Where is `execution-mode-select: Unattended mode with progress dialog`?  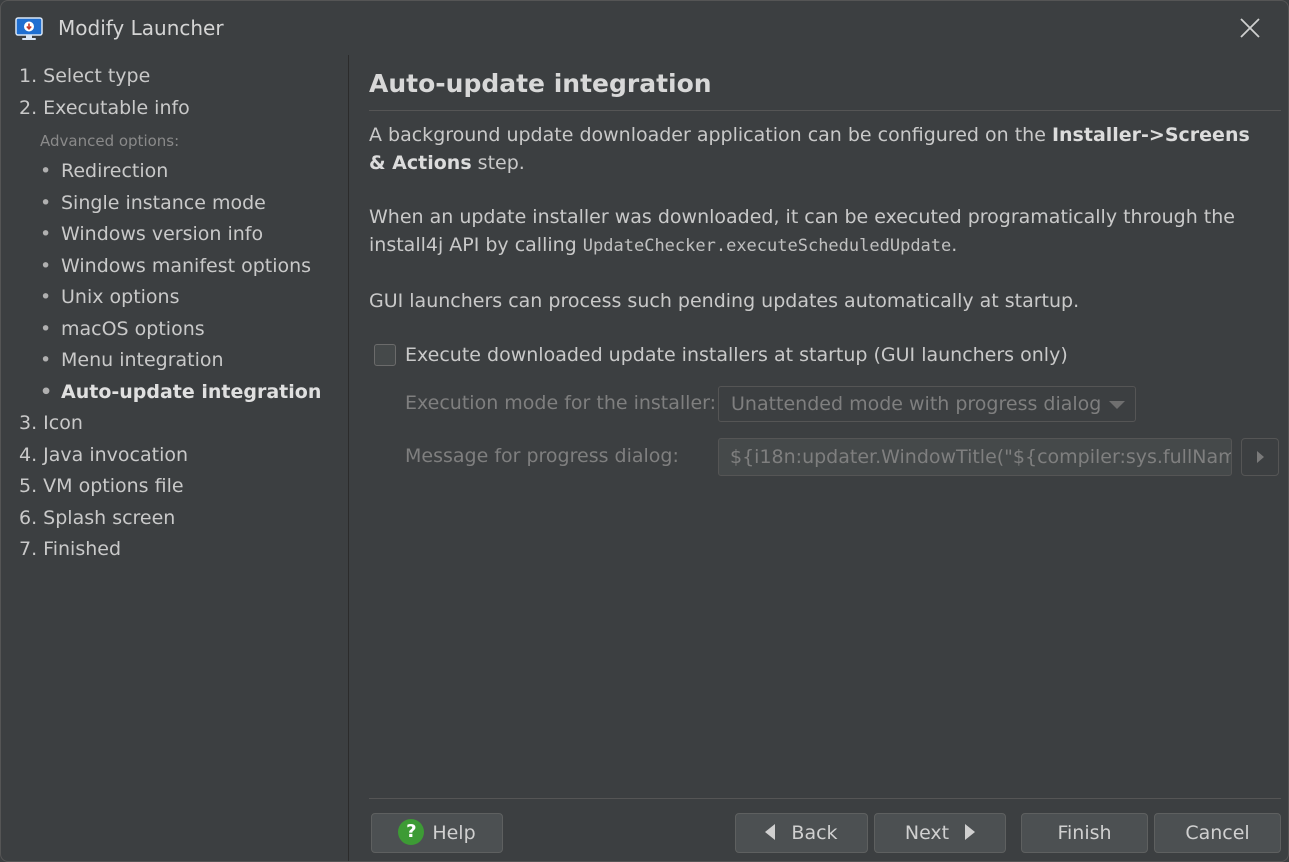 execution-mode-select: Unattended mode with progress dialog is located at coordinates (927, 404).